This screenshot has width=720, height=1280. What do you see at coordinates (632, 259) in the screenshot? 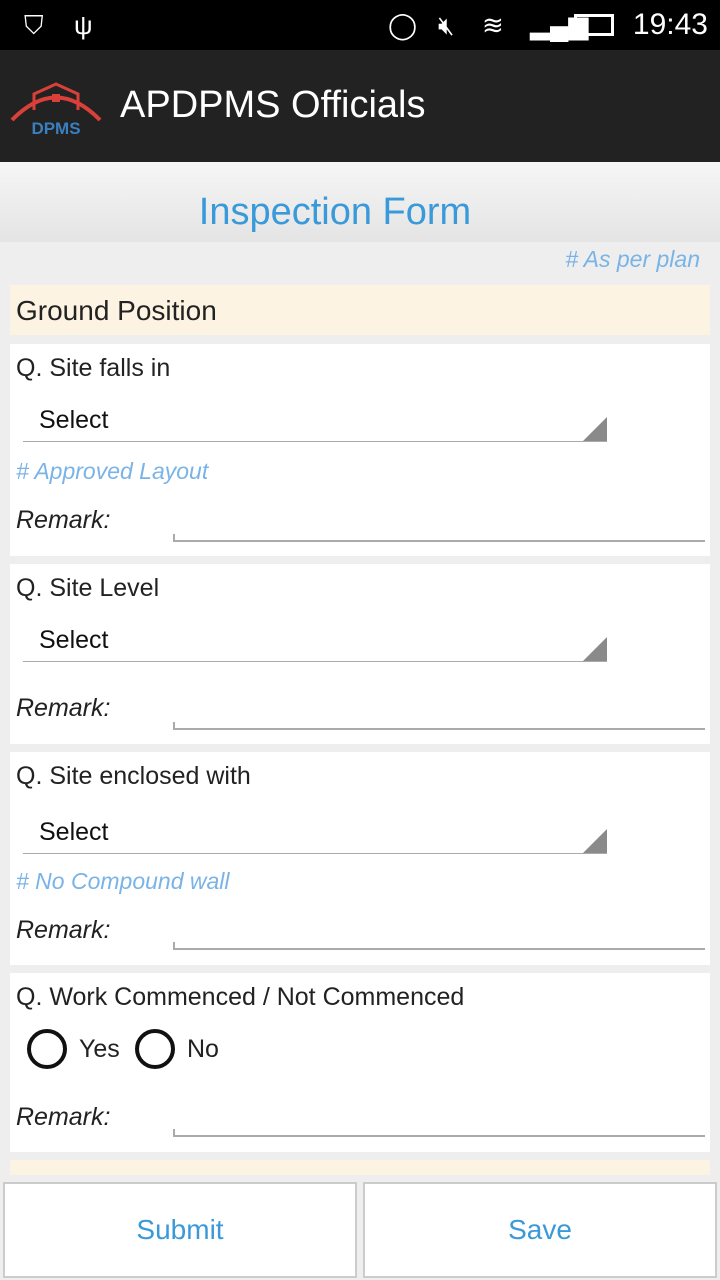
I see `plan-hint: # As per plan` at bounding box center [632, 259].